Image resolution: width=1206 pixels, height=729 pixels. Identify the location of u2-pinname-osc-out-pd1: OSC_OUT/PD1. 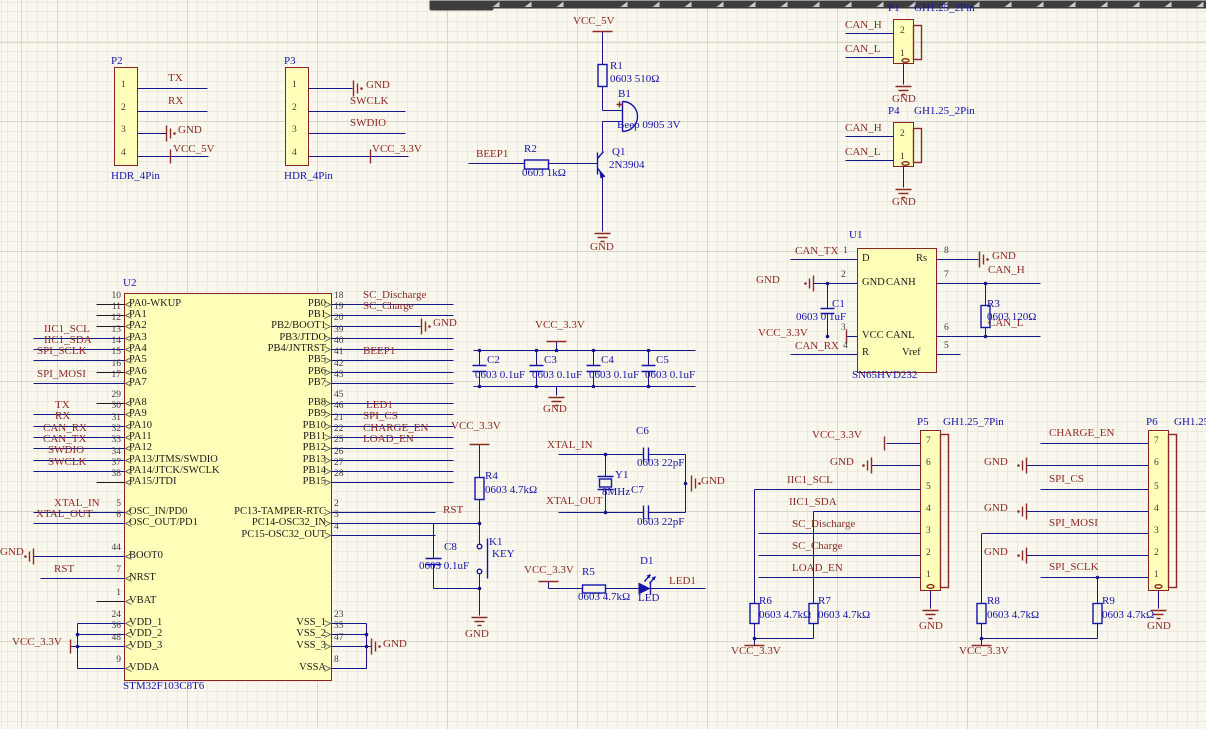
(163, 522).